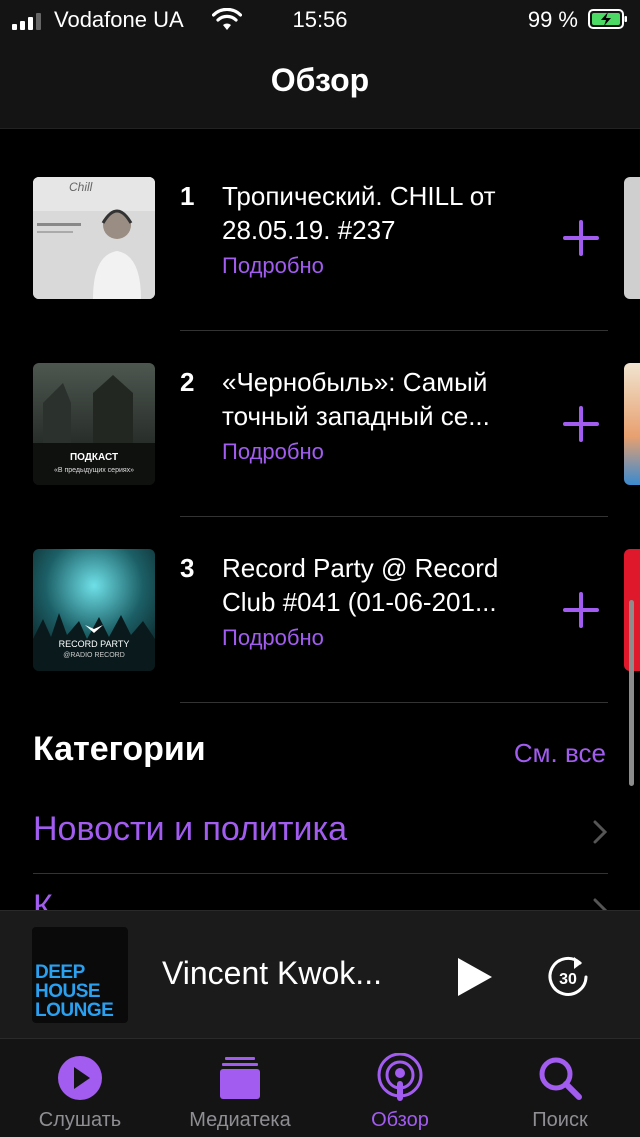  What do you see at coordinates (187, 382) in the screenshot?
I see `episode-rank: 2` at bounding box center [187, 382].